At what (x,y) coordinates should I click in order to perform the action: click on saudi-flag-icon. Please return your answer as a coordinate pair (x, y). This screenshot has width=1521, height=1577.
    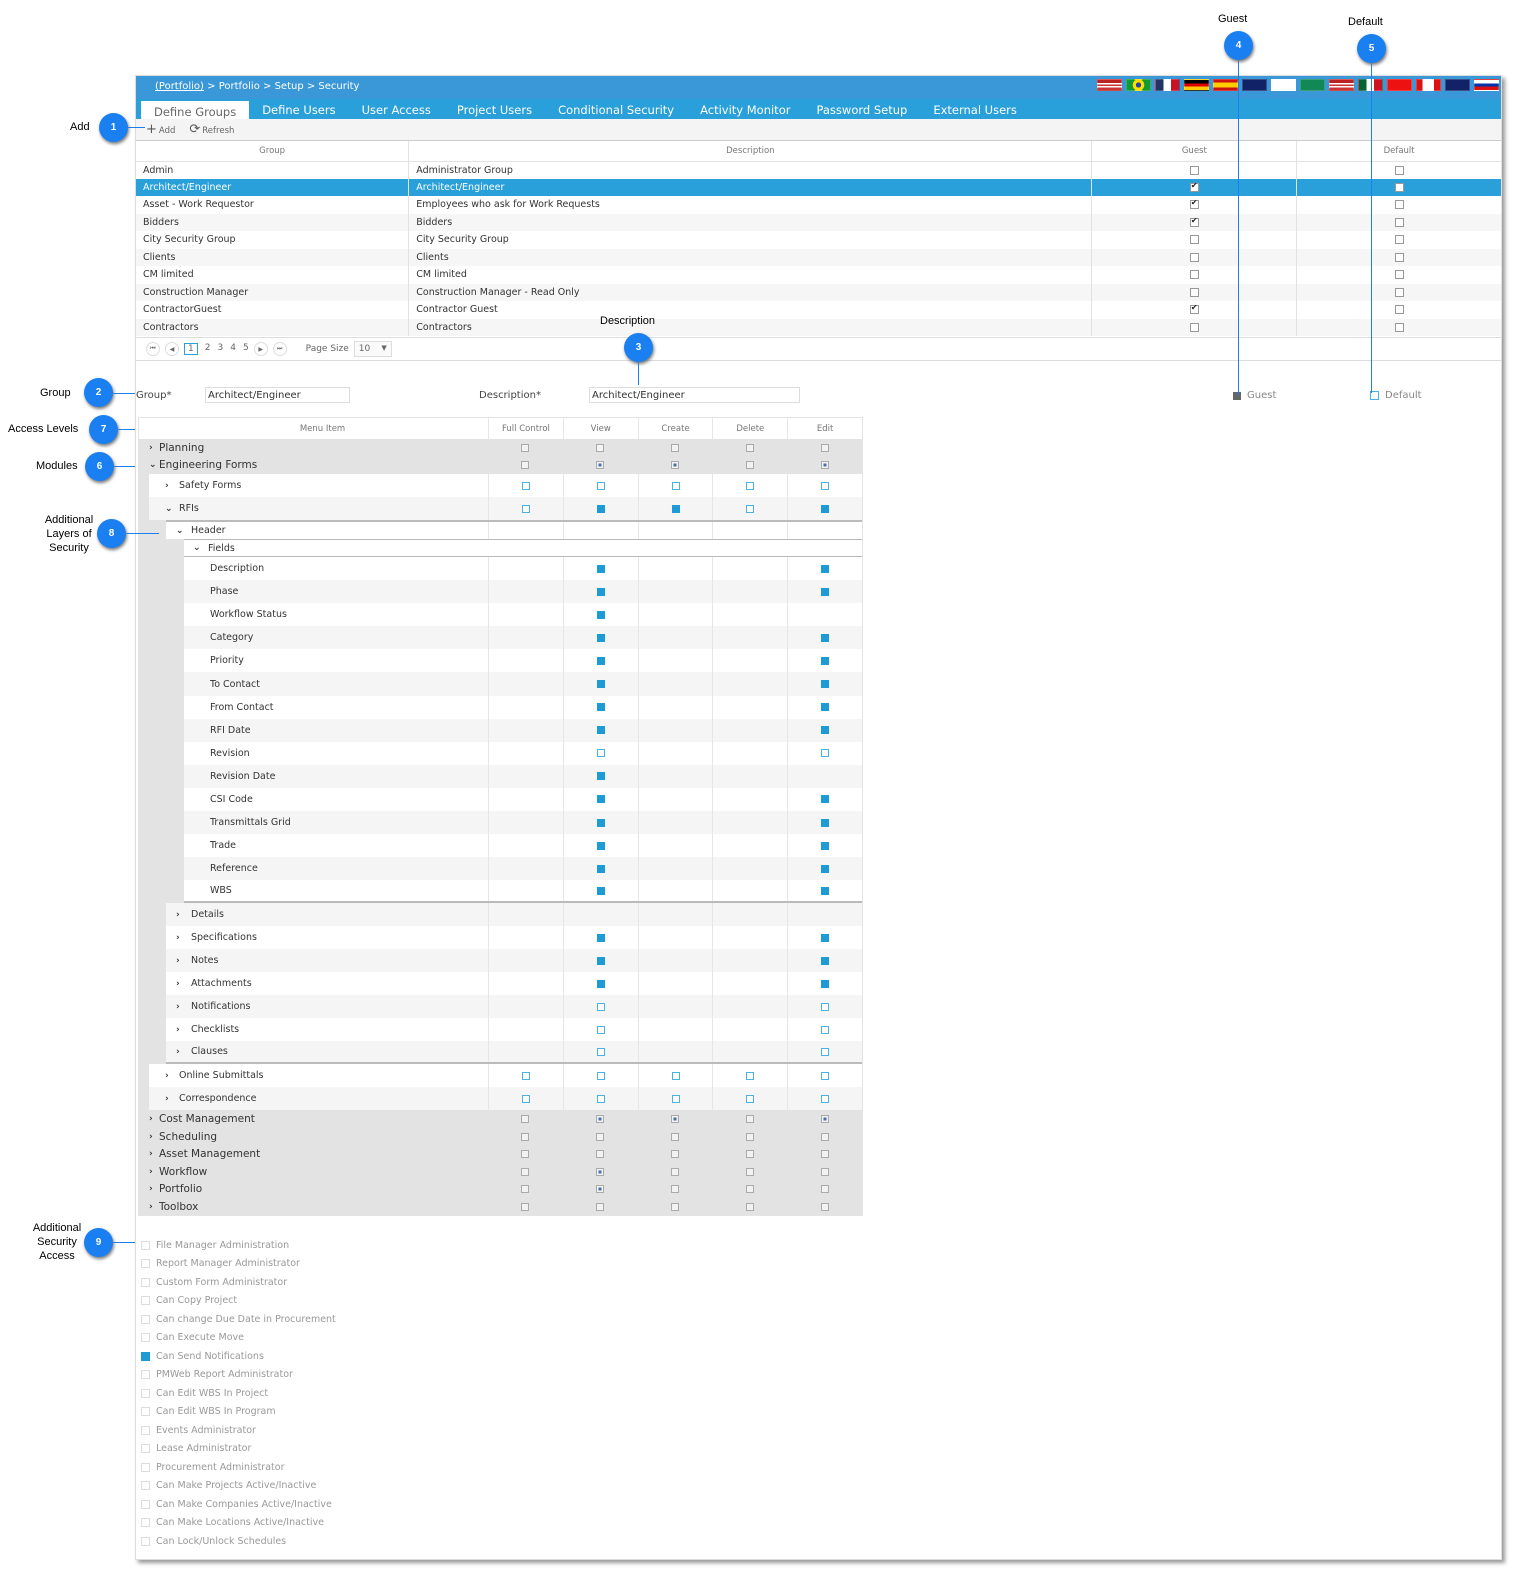
    Looking at the image, I should click on (1312, 85).